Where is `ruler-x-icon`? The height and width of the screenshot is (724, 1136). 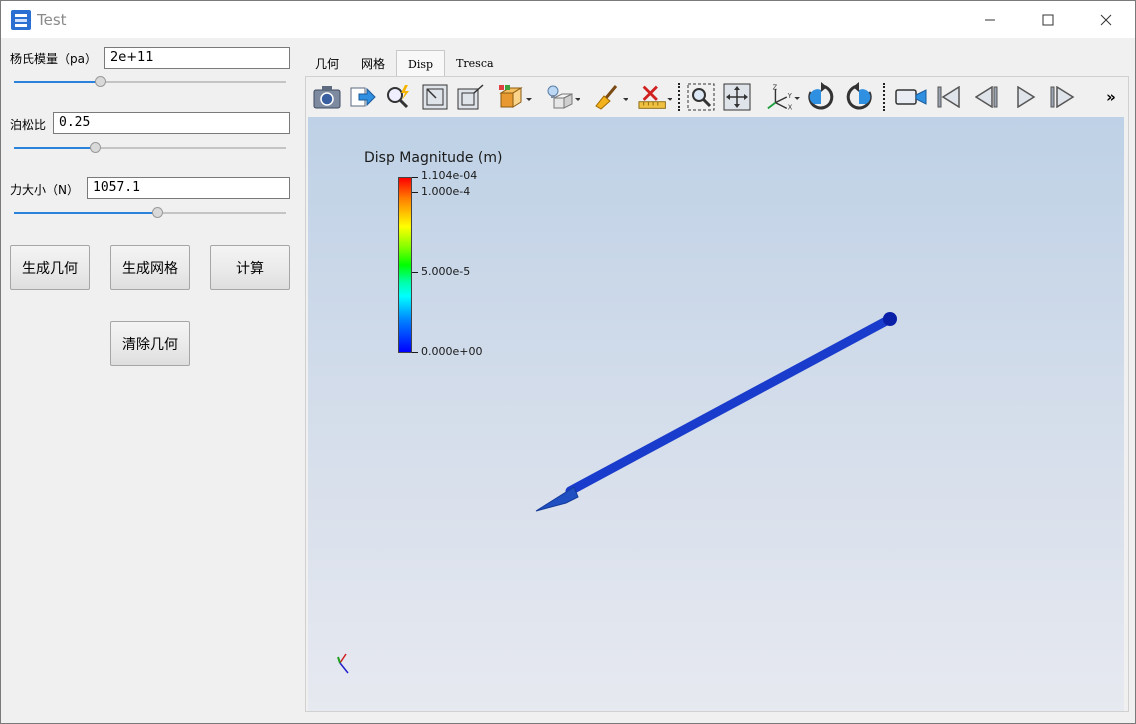 ruler-x-icon is located at coordinates (655, 97).